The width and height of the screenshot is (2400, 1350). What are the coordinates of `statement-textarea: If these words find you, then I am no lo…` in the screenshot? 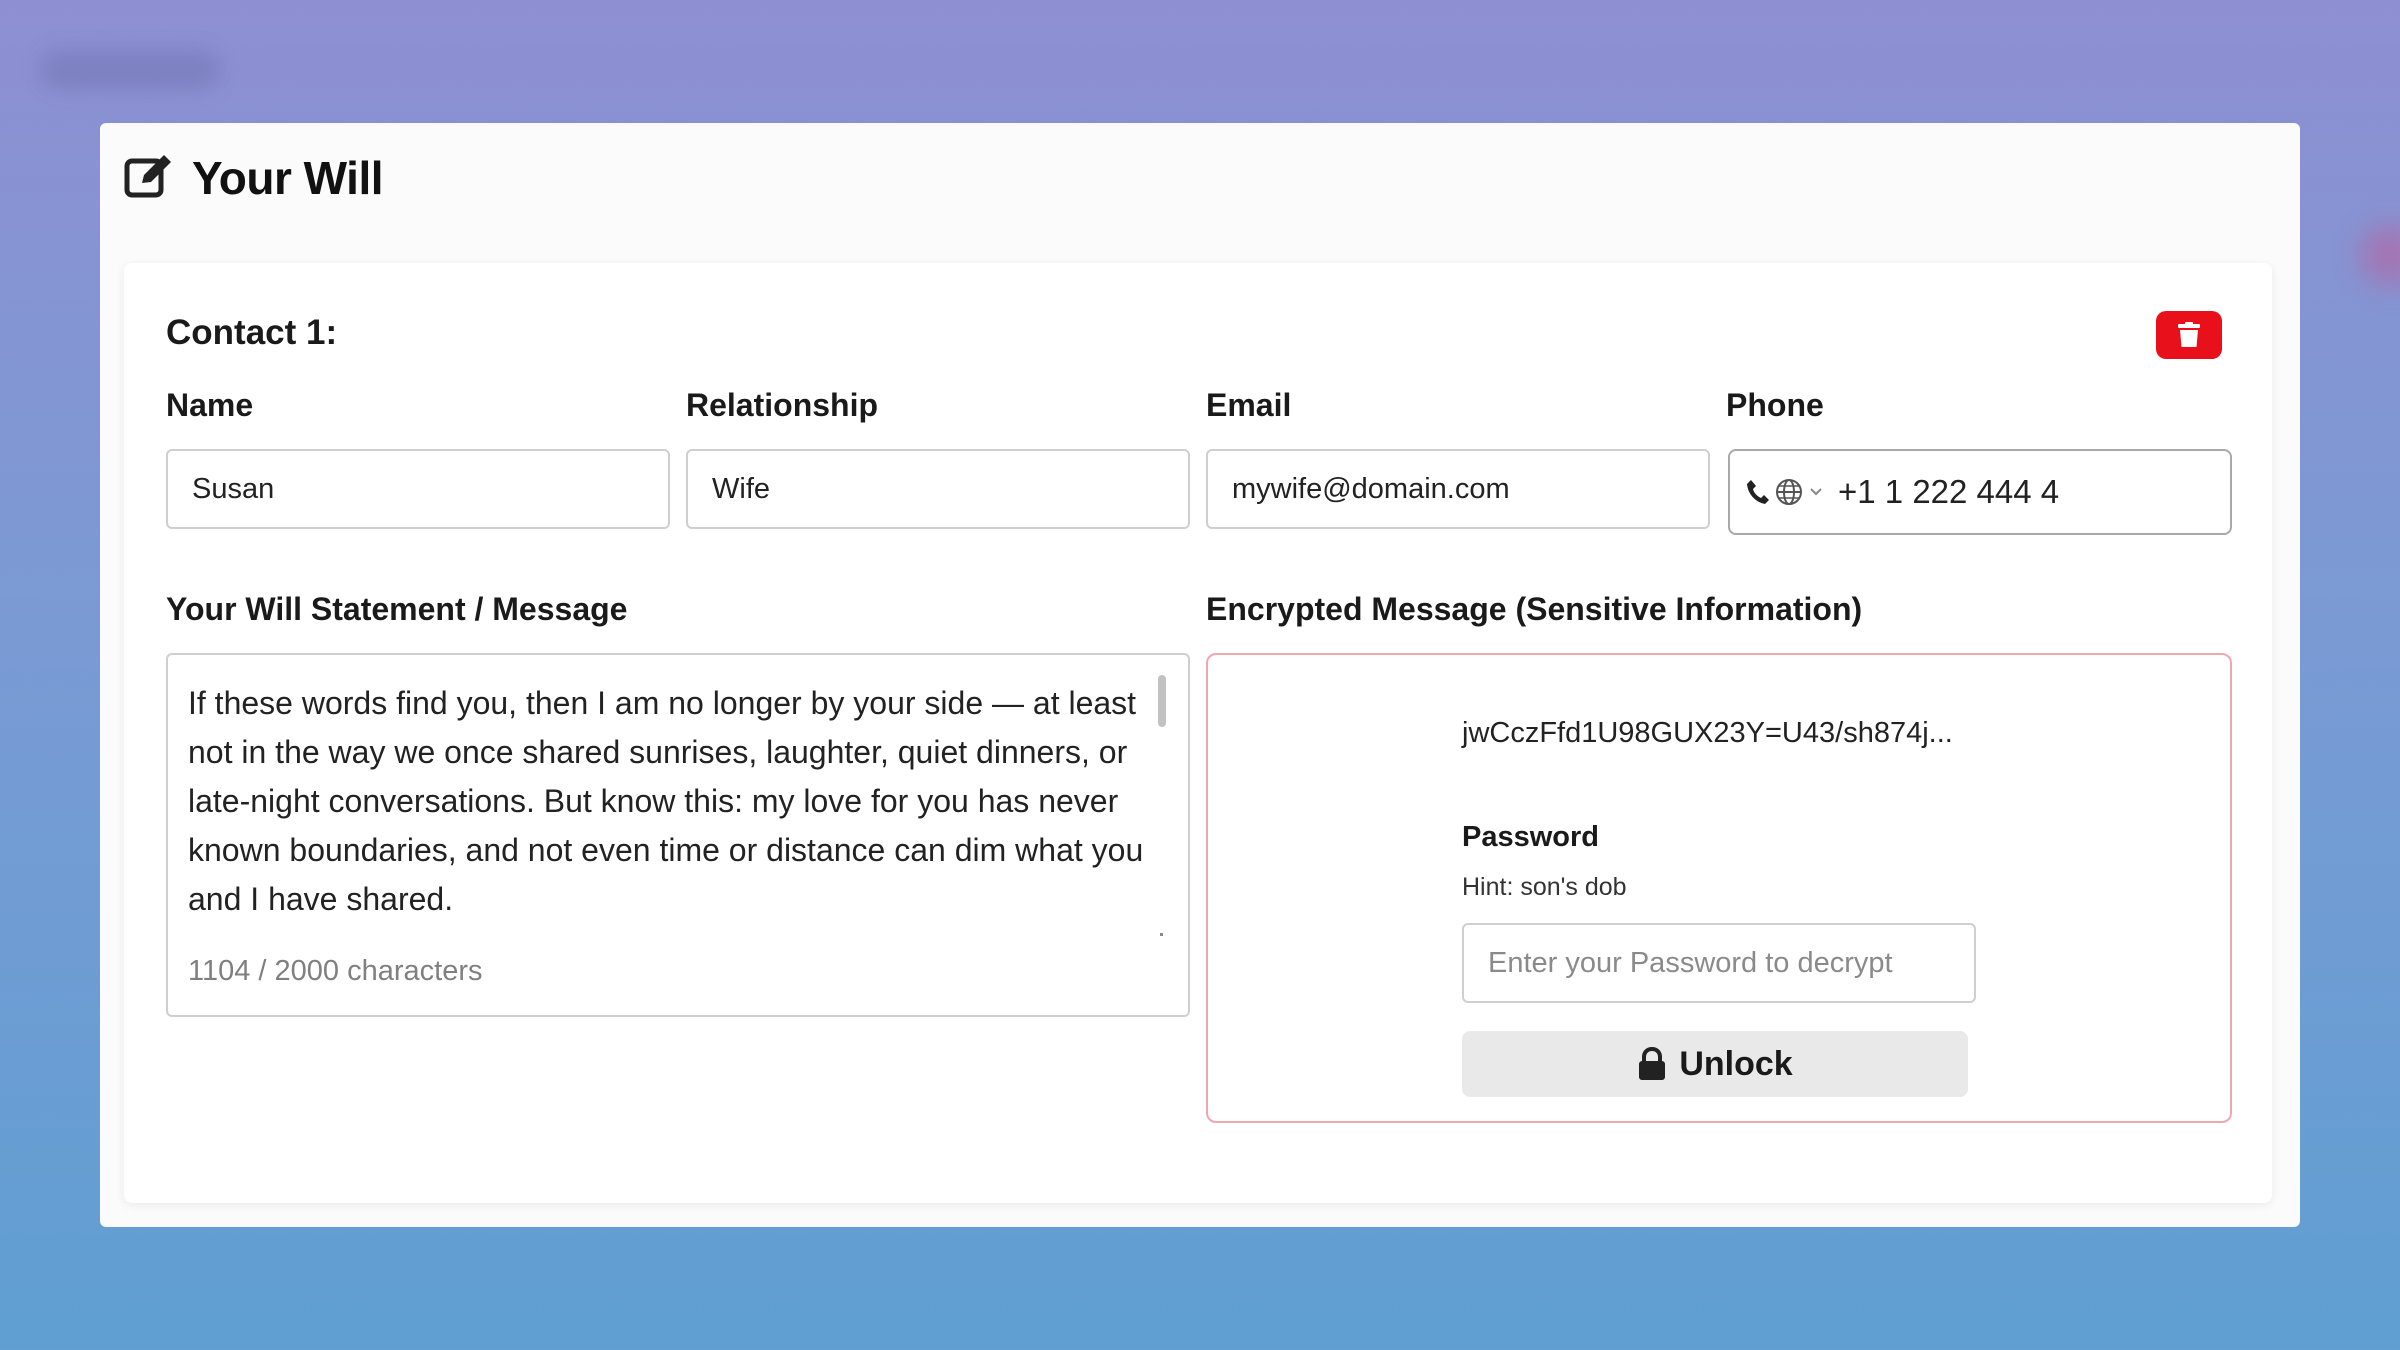 It's located at (678, 835).